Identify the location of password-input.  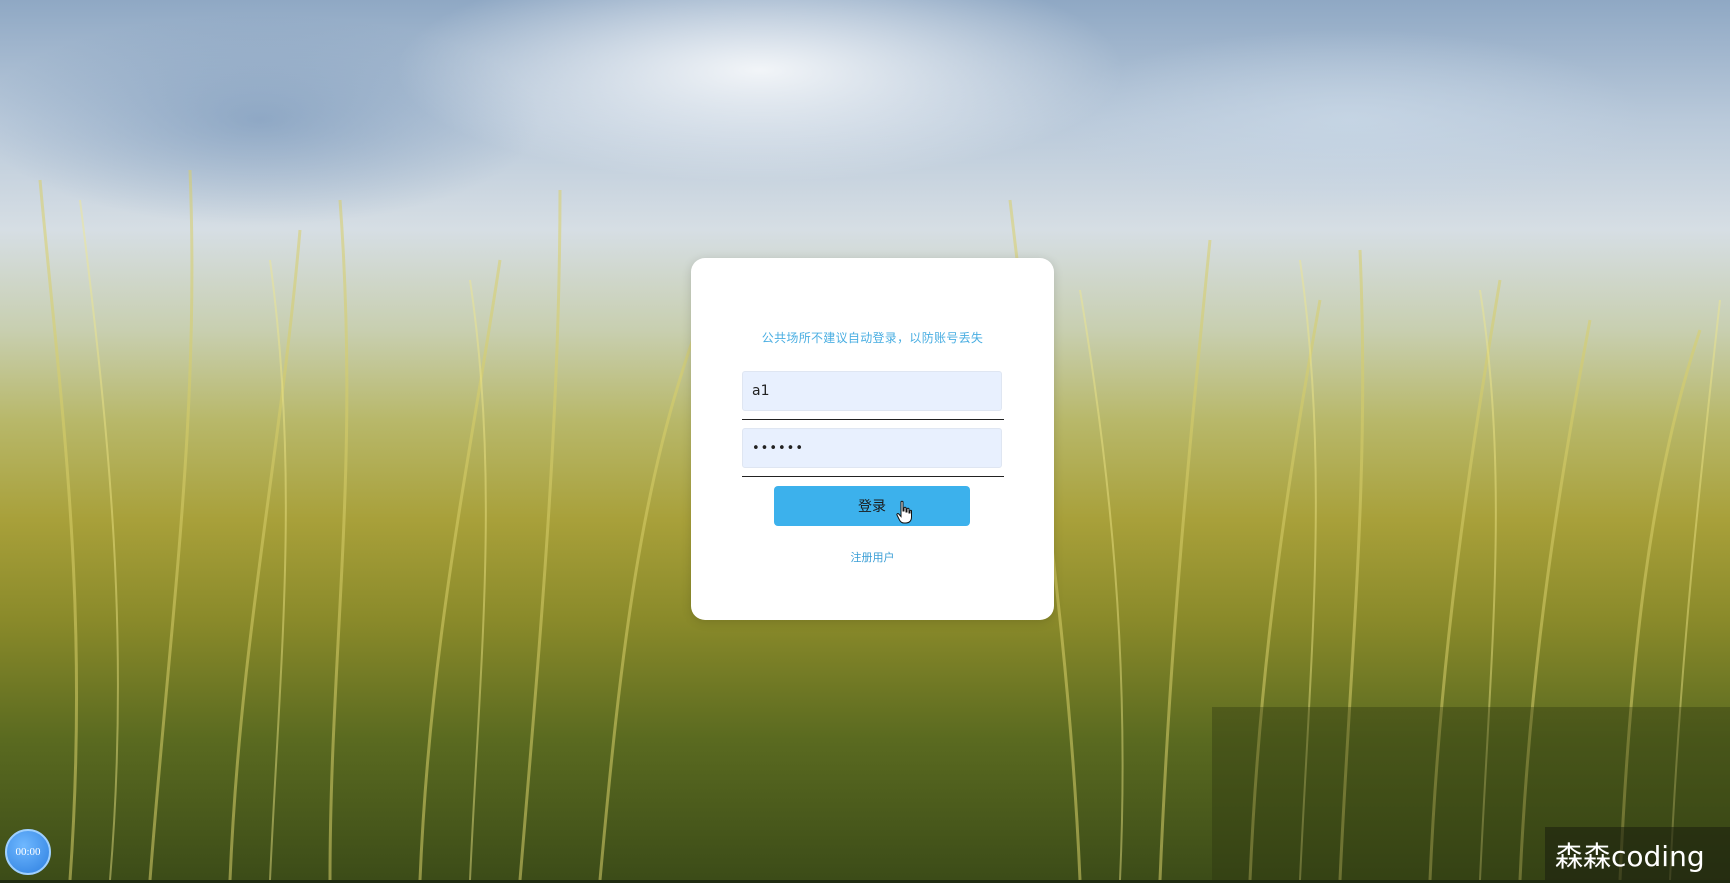
(872, 448).